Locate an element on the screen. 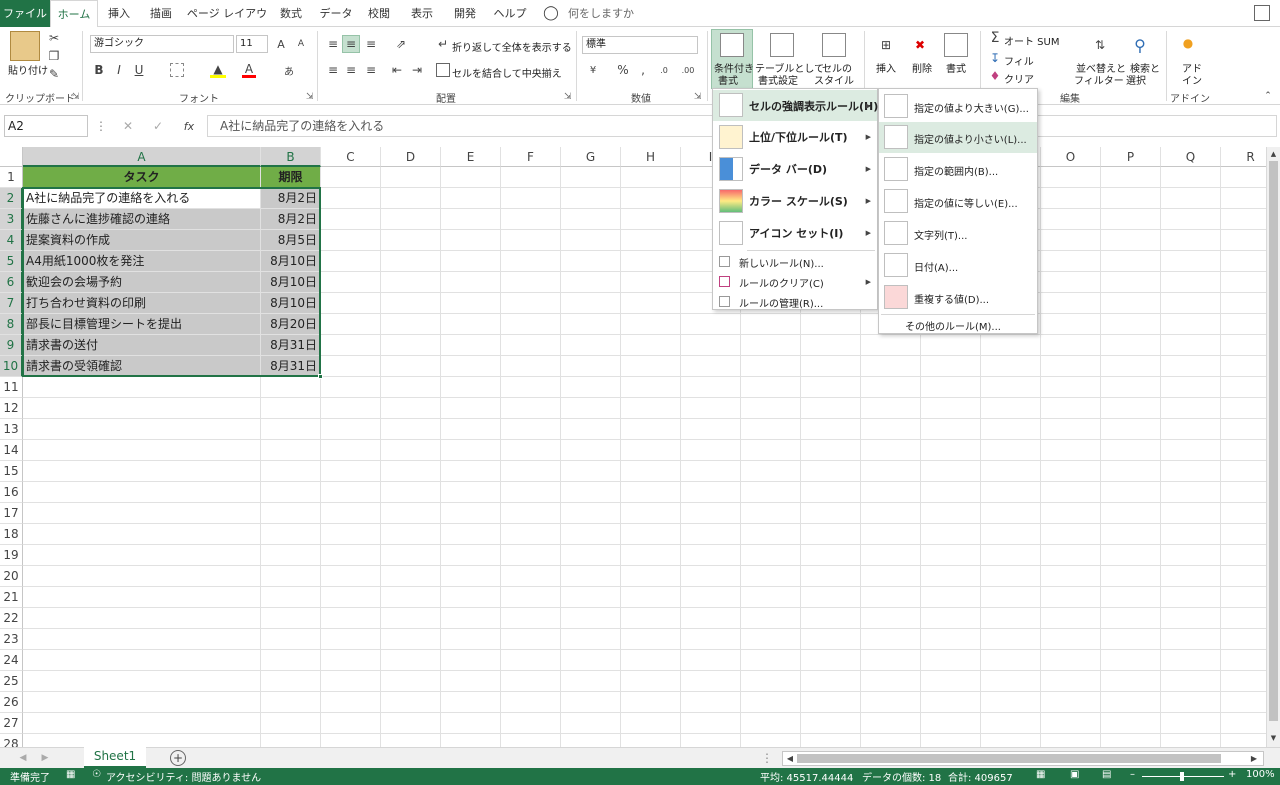 This screenshot has width=1280, height=785. row-header-17: 17 is located at coordinates (11, 513).